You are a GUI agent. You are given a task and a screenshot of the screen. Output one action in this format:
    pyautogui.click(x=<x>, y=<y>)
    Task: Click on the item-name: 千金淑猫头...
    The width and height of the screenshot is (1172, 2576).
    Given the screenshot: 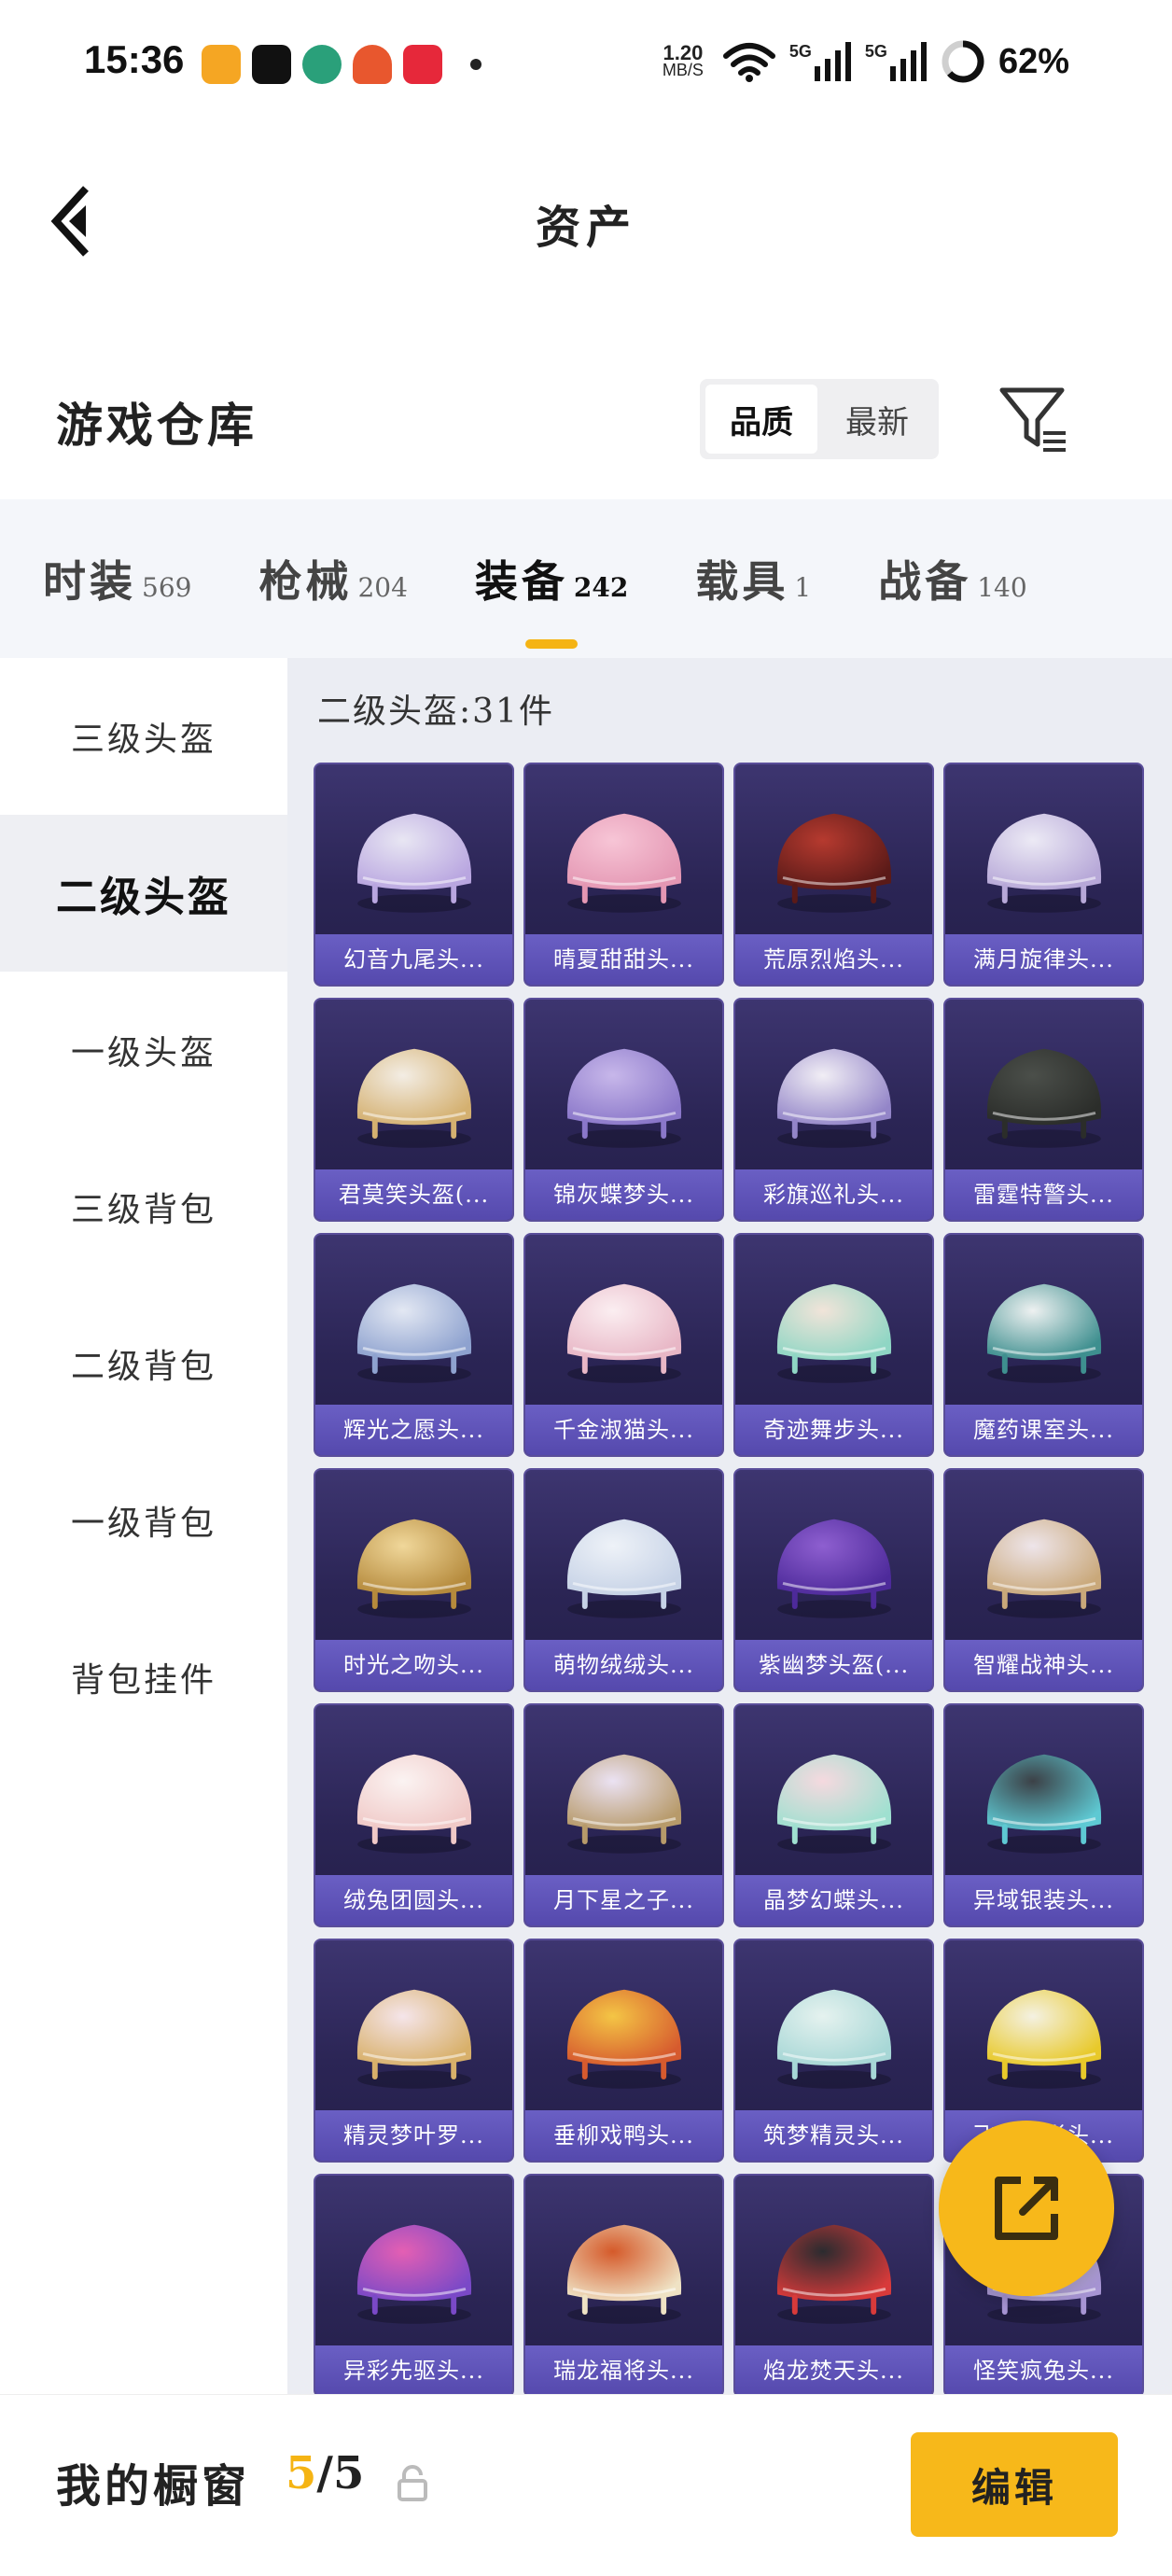 What is the action you would take?
    pyautogui.click(x=623, y=1430)
    